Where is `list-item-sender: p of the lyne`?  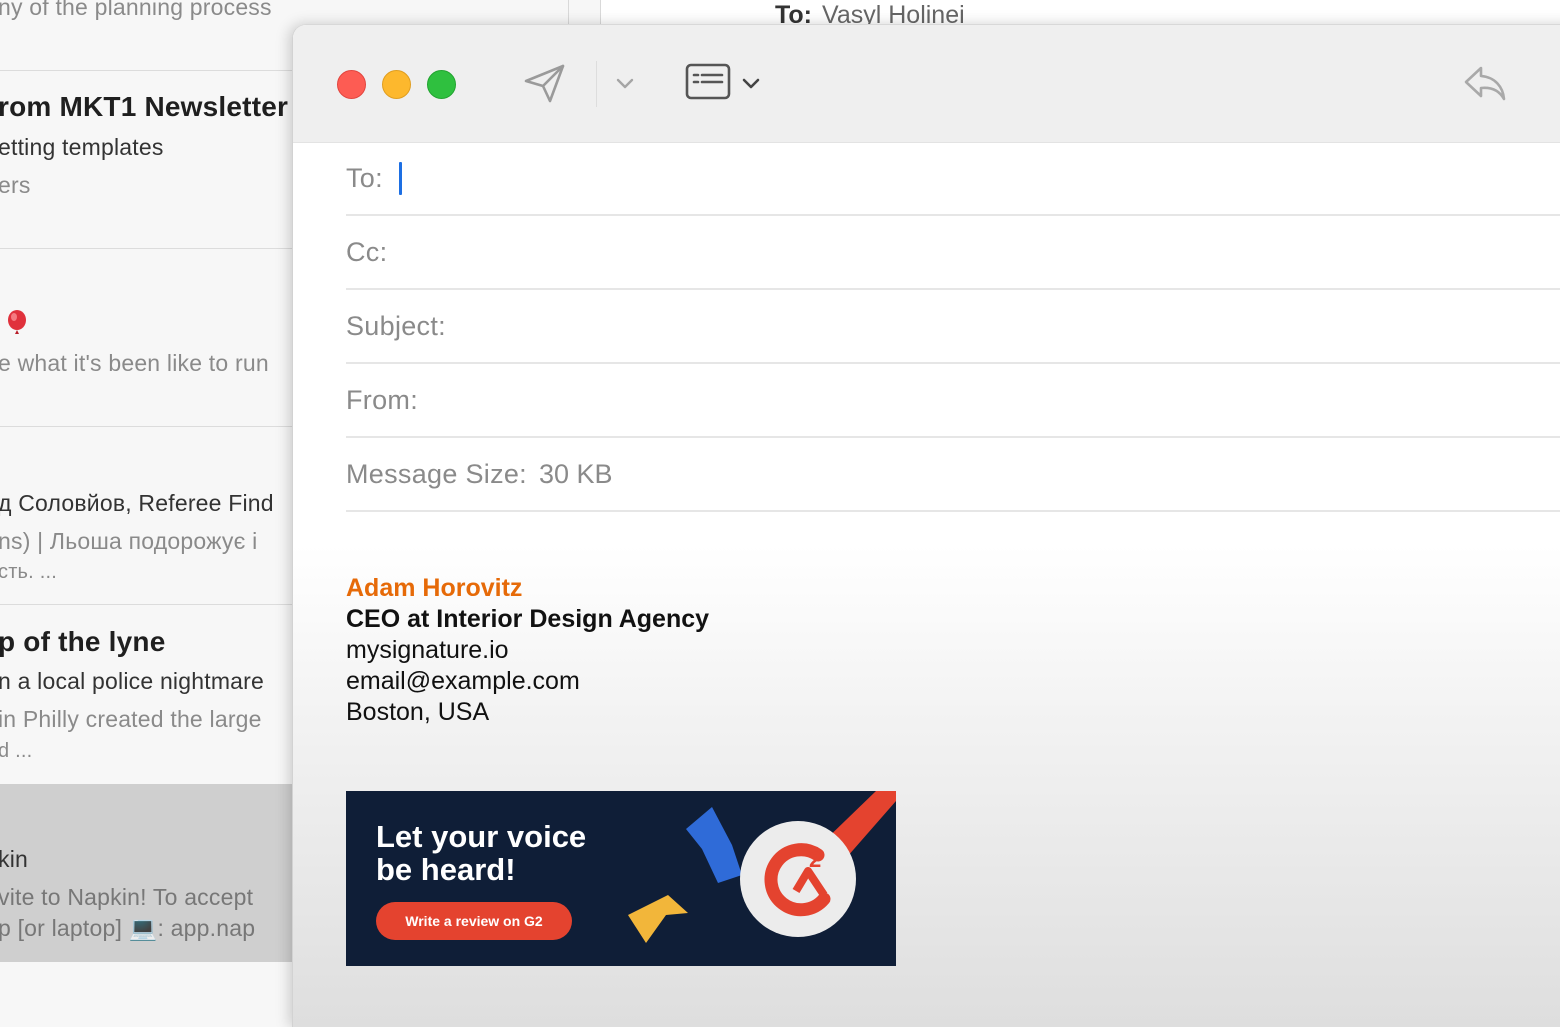 list-item-sender: p of the lyne is located at coordinates (83, 642).